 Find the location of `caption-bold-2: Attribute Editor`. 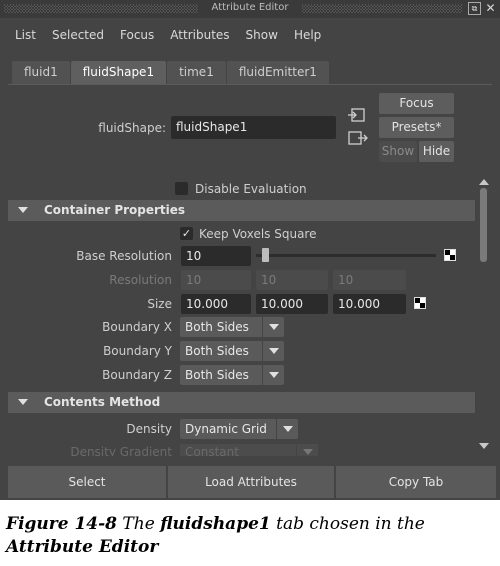

caption-bold-2: Attribute Editor is located at coordinates (82, 547).